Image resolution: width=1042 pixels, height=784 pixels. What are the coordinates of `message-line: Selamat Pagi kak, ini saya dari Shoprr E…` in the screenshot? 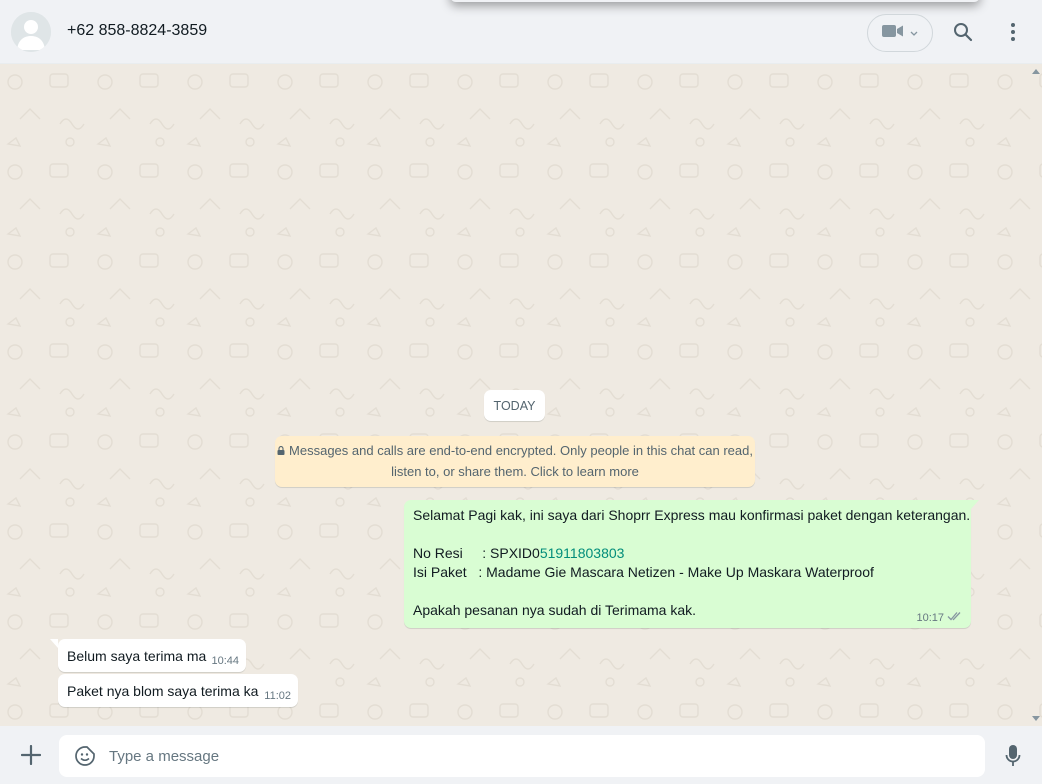 It's located at (692, 515).